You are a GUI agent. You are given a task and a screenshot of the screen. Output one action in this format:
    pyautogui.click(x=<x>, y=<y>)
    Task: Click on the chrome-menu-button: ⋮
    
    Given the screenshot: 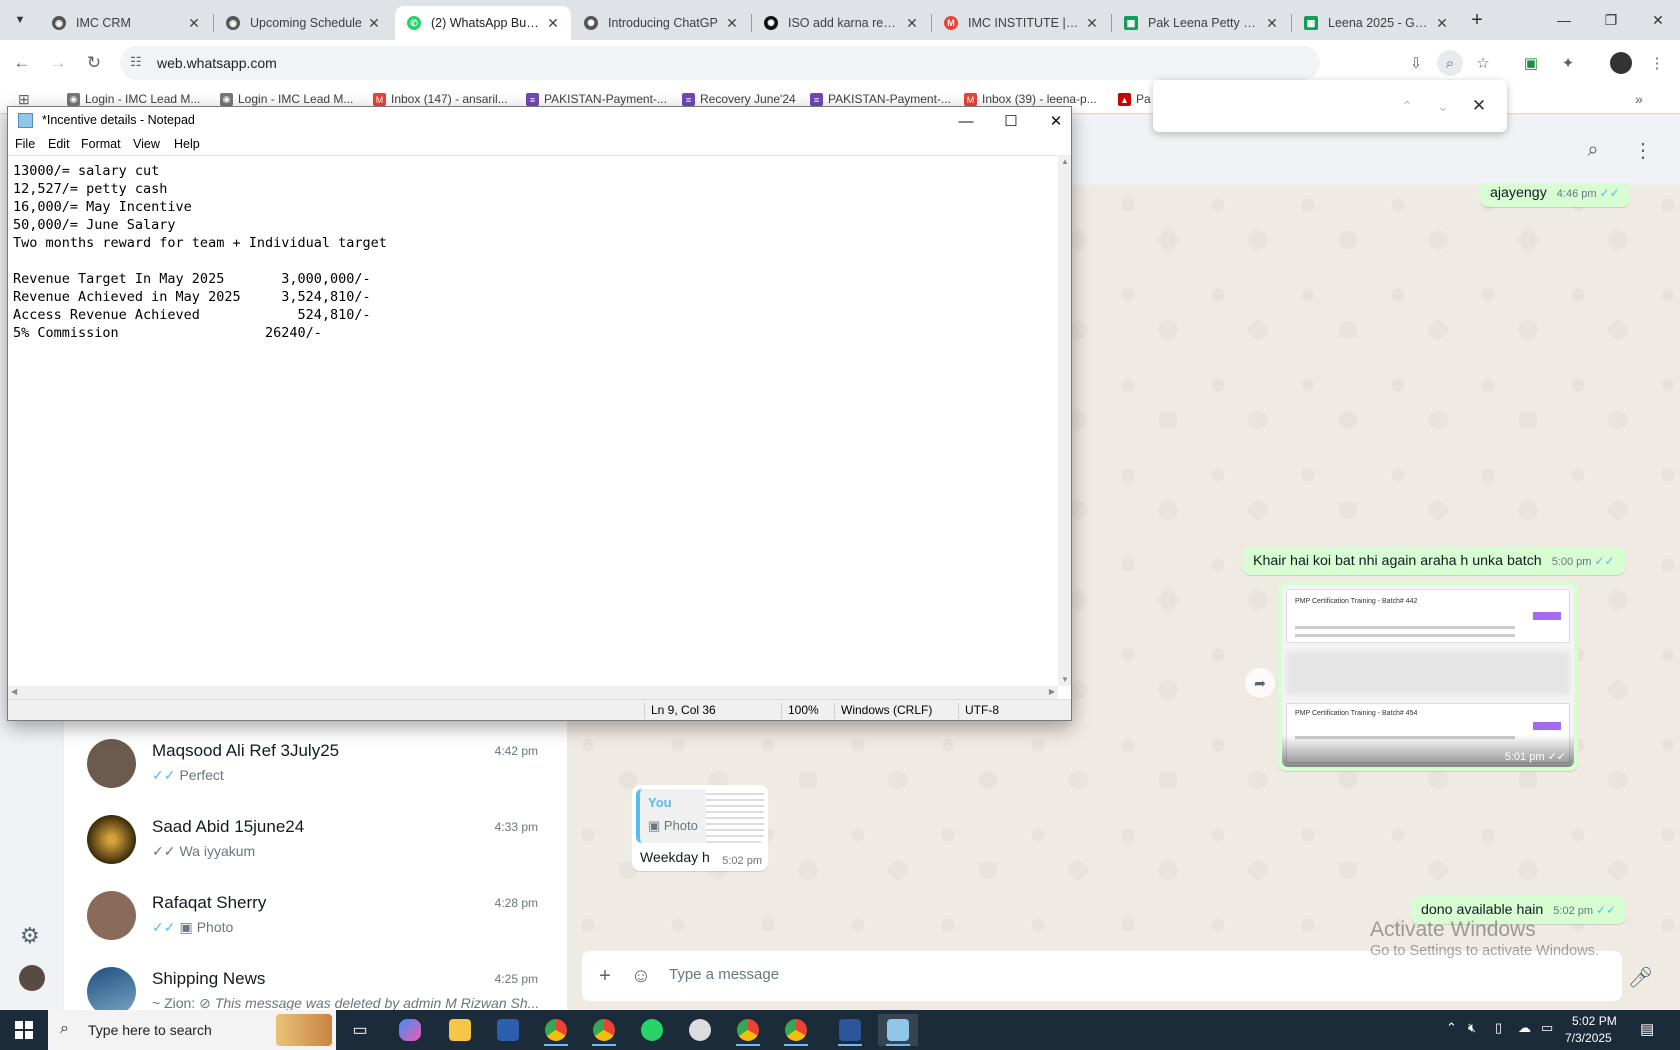 What is the action you would take?
    pyautogui.click(x=1657, y=63)
    